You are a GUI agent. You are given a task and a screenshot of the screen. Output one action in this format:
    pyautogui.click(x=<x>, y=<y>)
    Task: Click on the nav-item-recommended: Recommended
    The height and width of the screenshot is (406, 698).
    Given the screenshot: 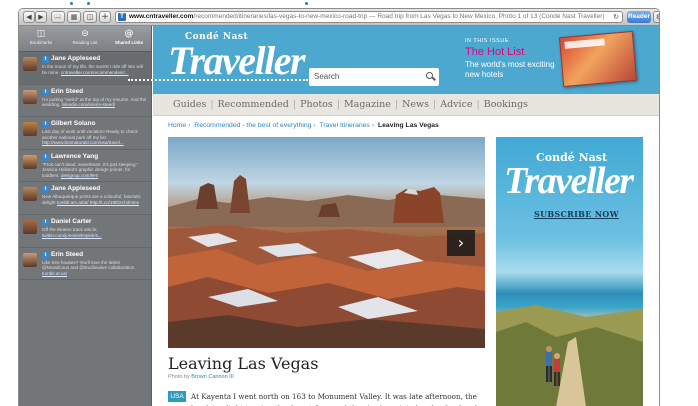 What is the action you would take?
    pyautogui.click(x=253, y=104)
    